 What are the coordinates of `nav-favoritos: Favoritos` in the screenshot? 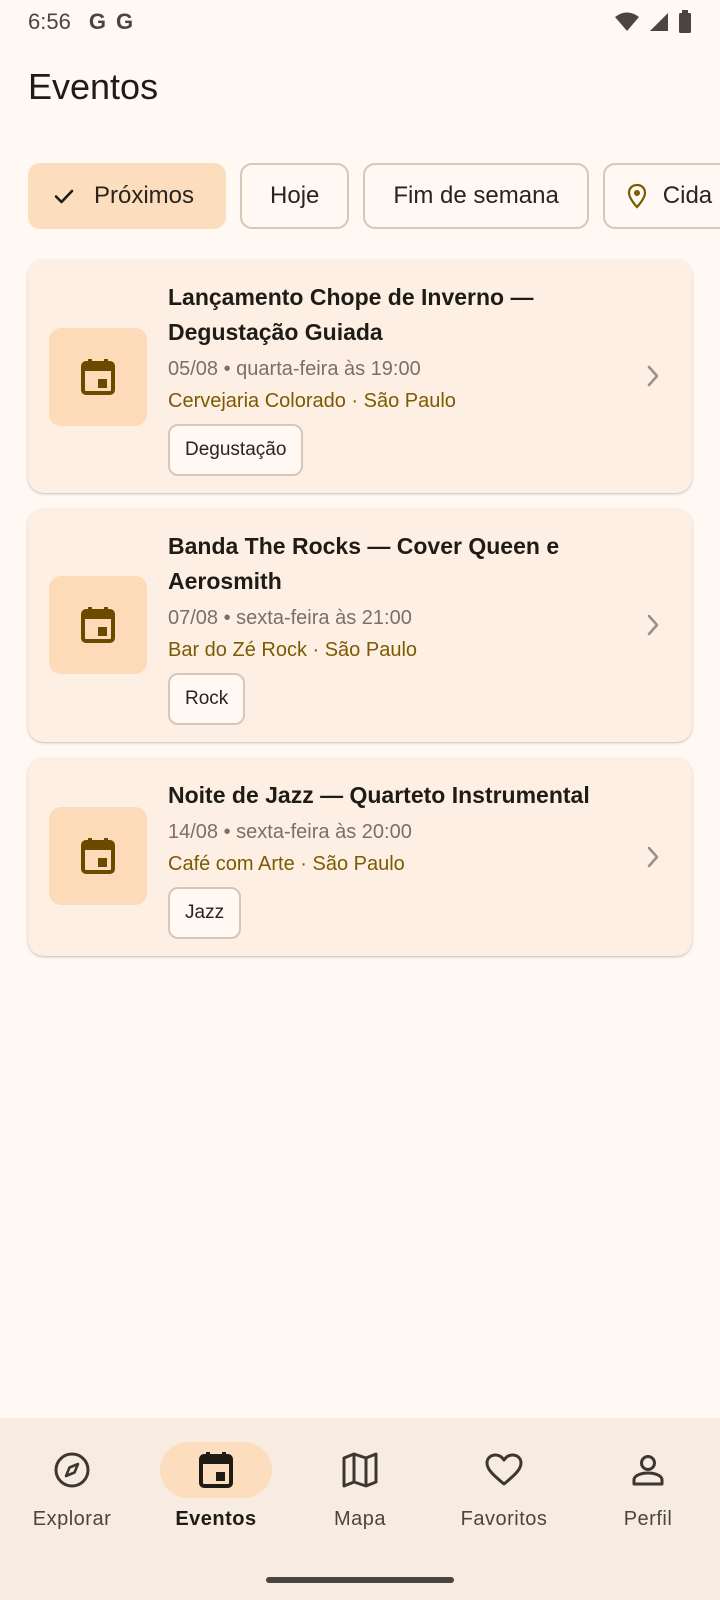 It's located at (504, 1486).